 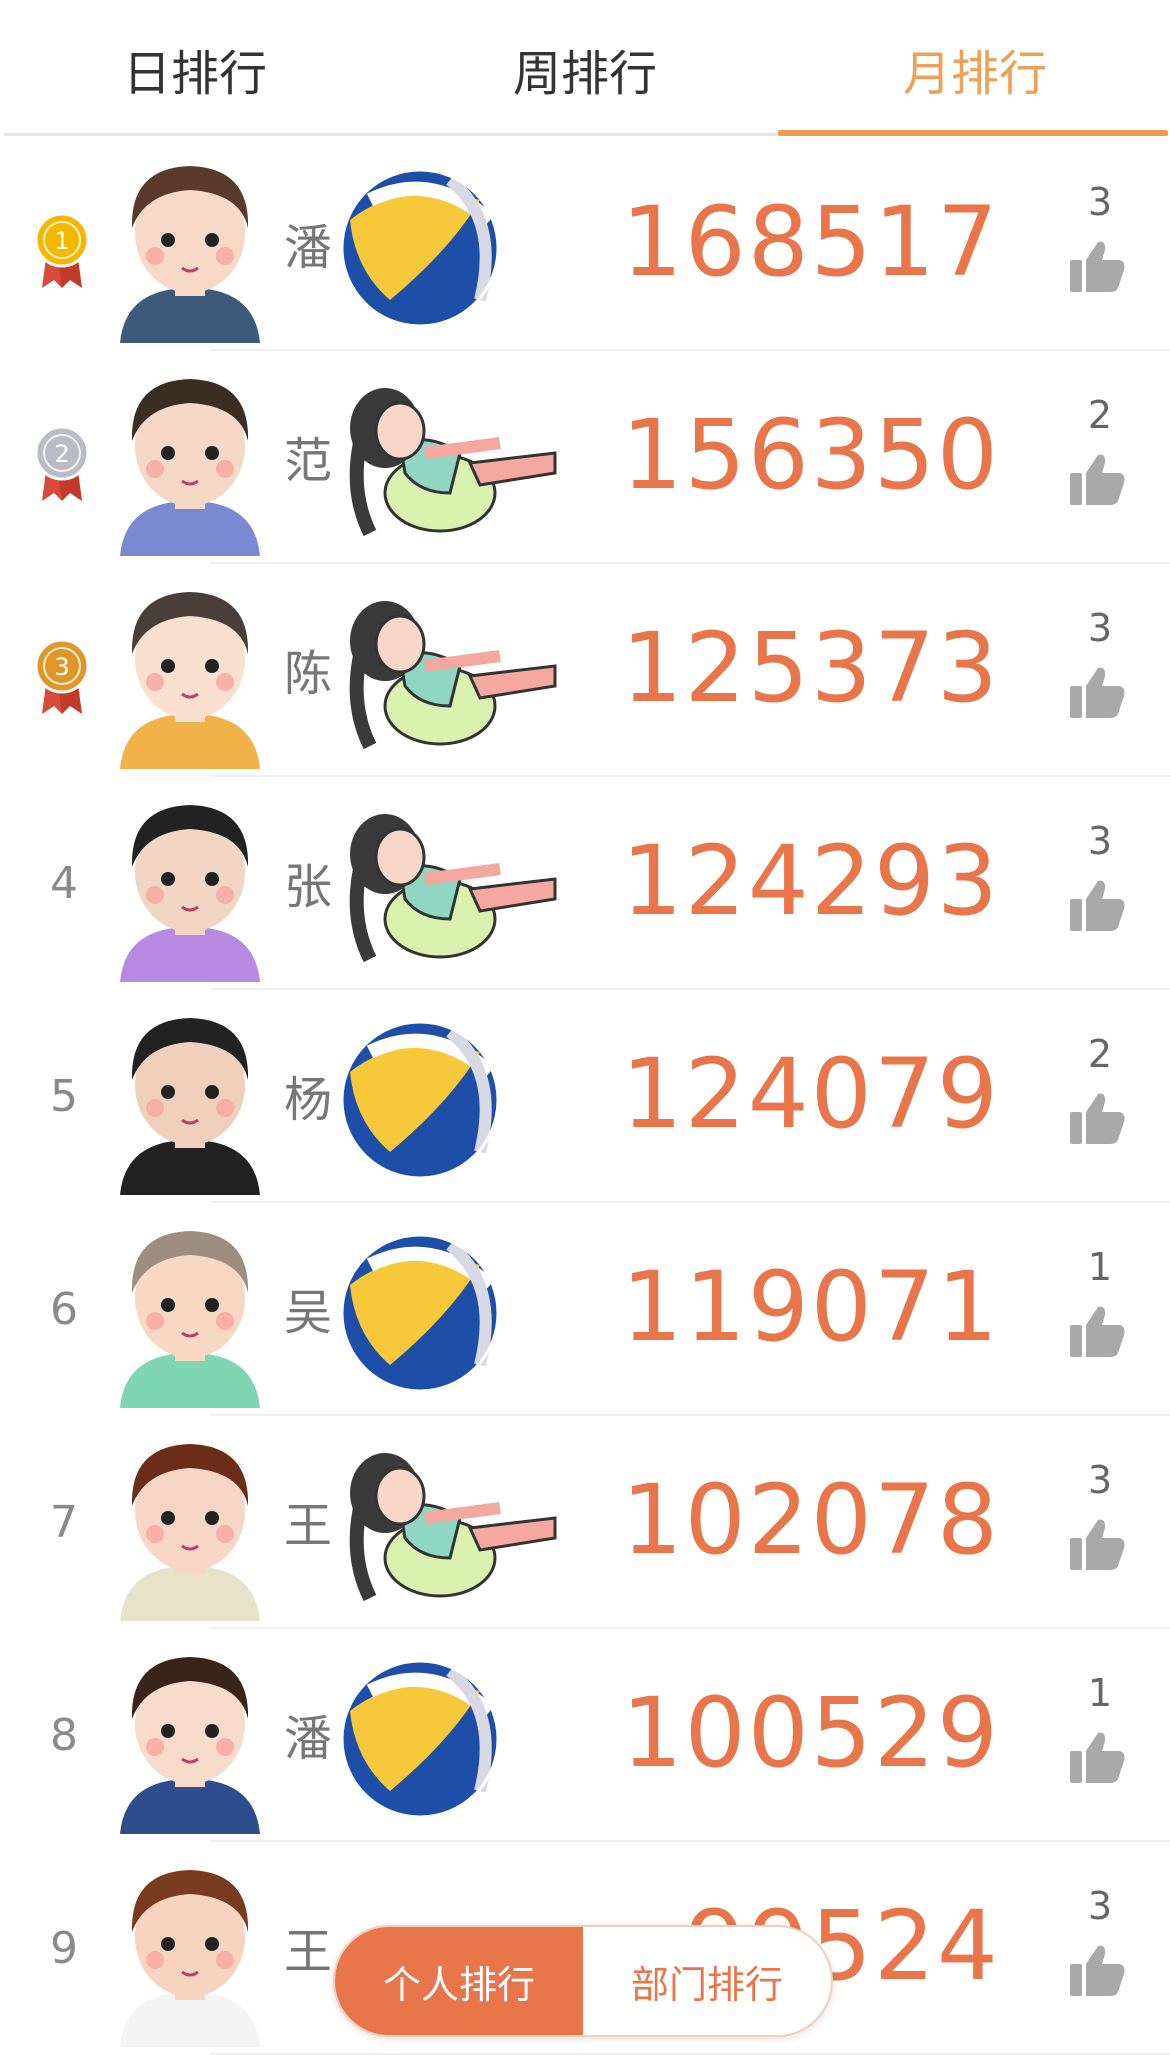 I want to click on step-count: 119071, so click(x=810, y=1307).